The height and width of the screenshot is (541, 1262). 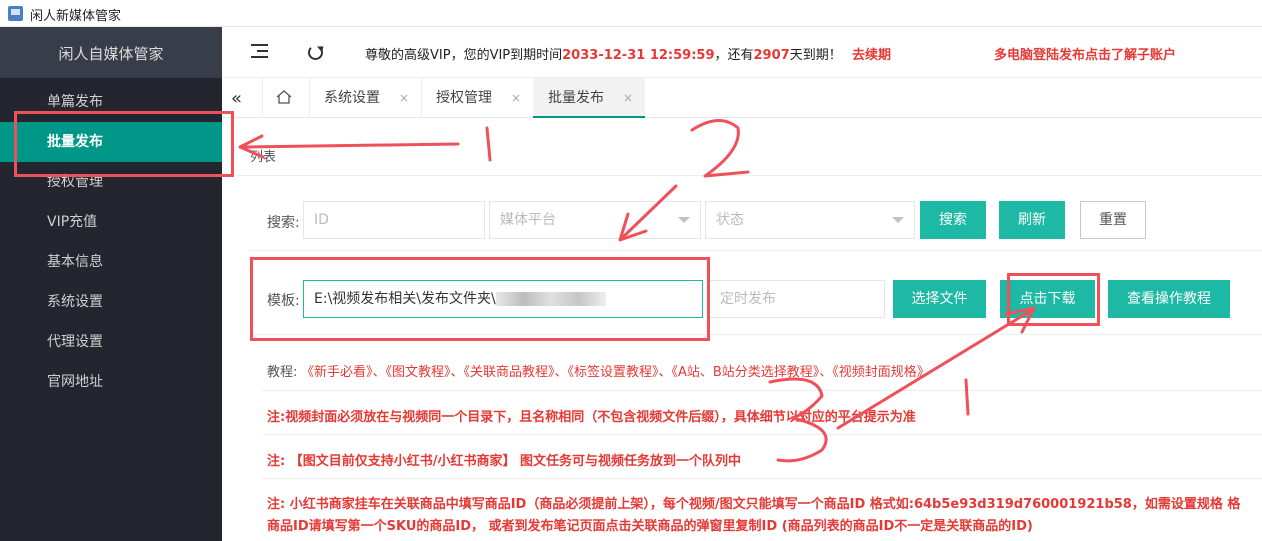 I want to click on annotation-tick-mark, so click(x=967, y=397).